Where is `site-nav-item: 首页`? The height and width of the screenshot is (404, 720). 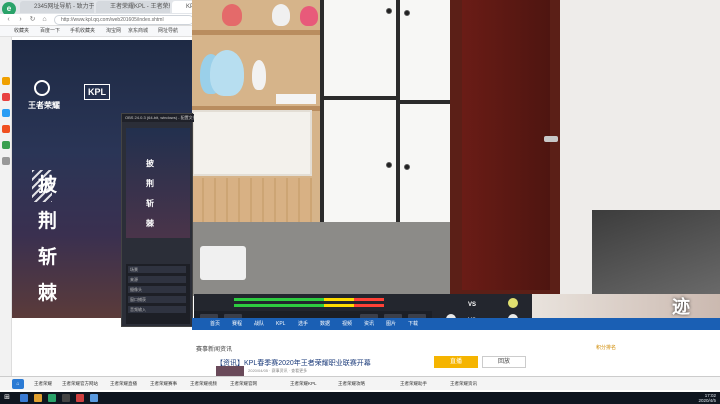
site-nav-item: 首页 is located at coordinates (215, 324).